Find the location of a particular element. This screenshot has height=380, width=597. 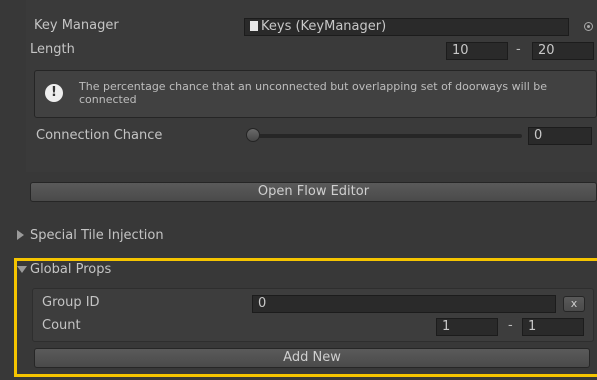

close-icon: x is located at coordinates (574, 303).